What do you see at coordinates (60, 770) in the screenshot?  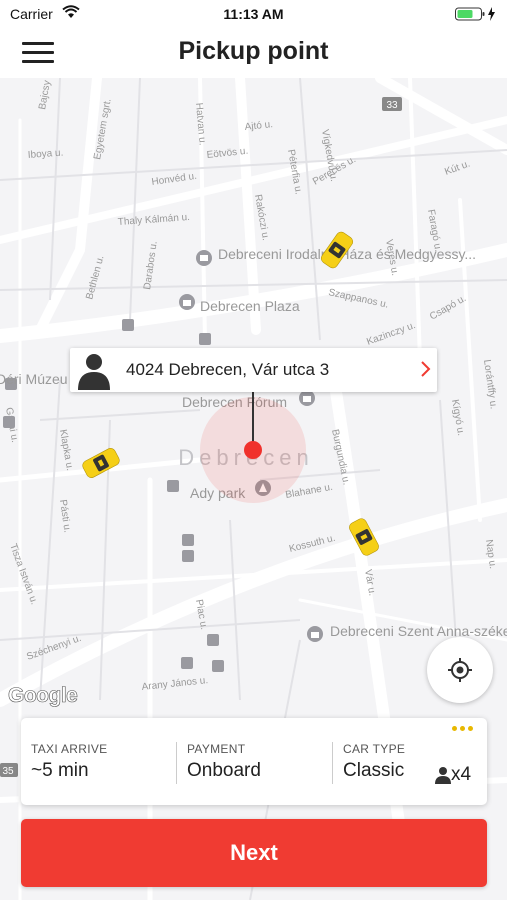 I see `taxi-arrive-value: ~5 min` at bounding box center [60, 770].